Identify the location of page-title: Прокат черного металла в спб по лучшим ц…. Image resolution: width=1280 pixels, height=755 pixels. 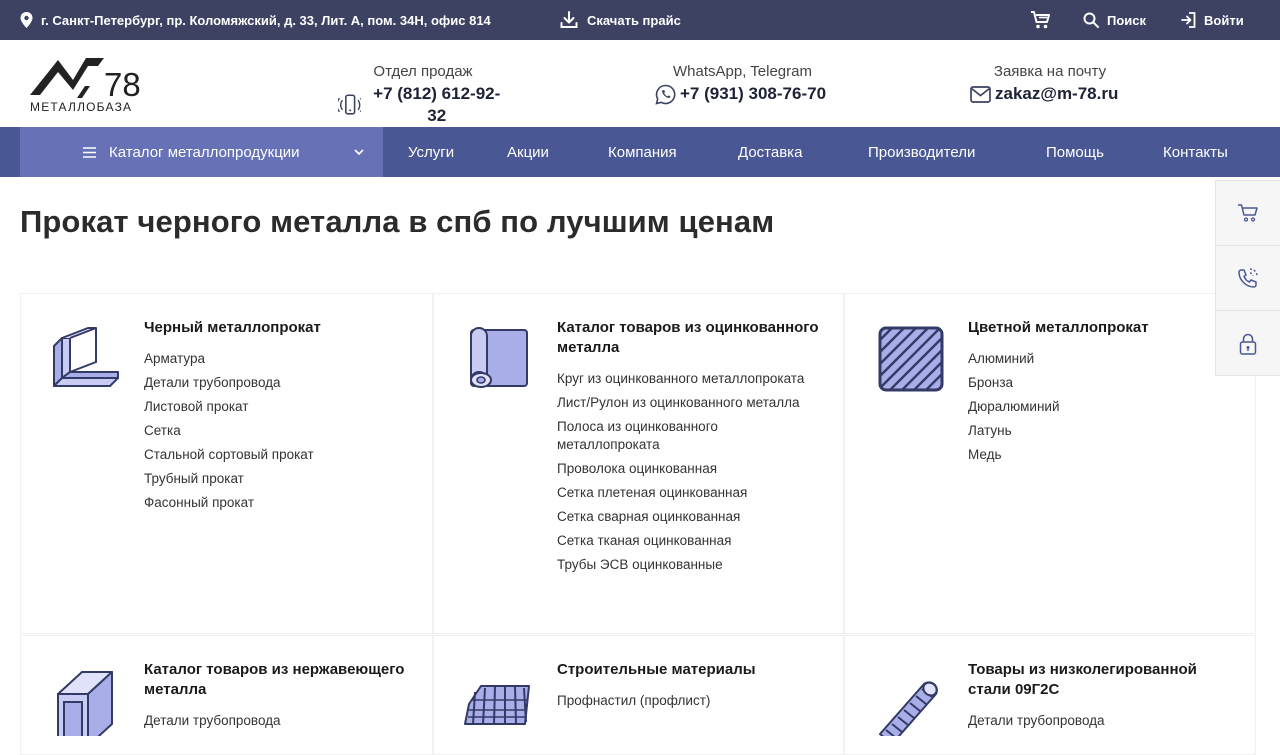
(397, 221).